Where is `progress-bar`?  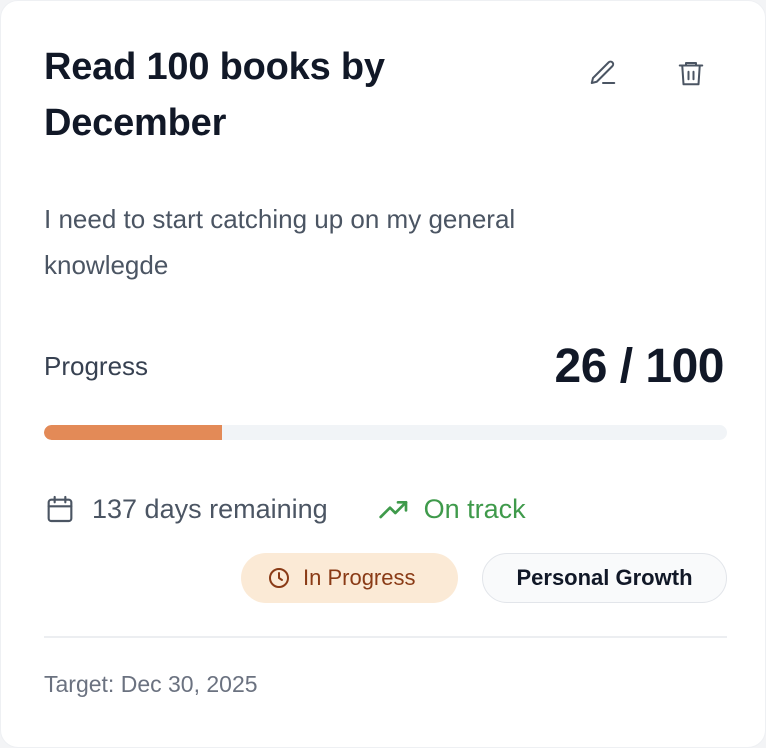
progress-bar is located at coordinates (385, 432).